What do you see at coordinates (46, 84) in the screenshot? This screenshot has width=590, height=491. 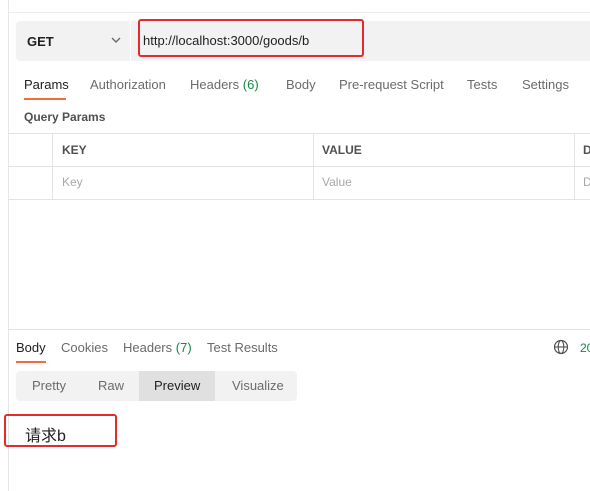 I see `tab-params: Params` at bounding box center [46, 84].